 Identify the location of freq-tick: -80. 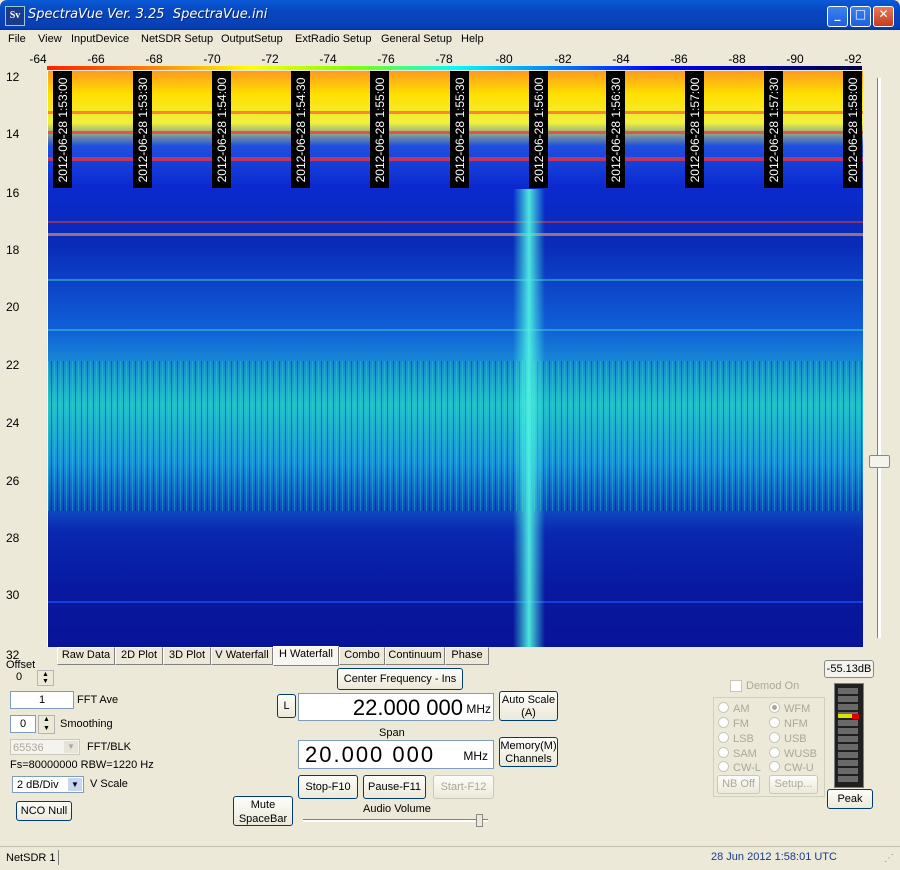
(504, 59).